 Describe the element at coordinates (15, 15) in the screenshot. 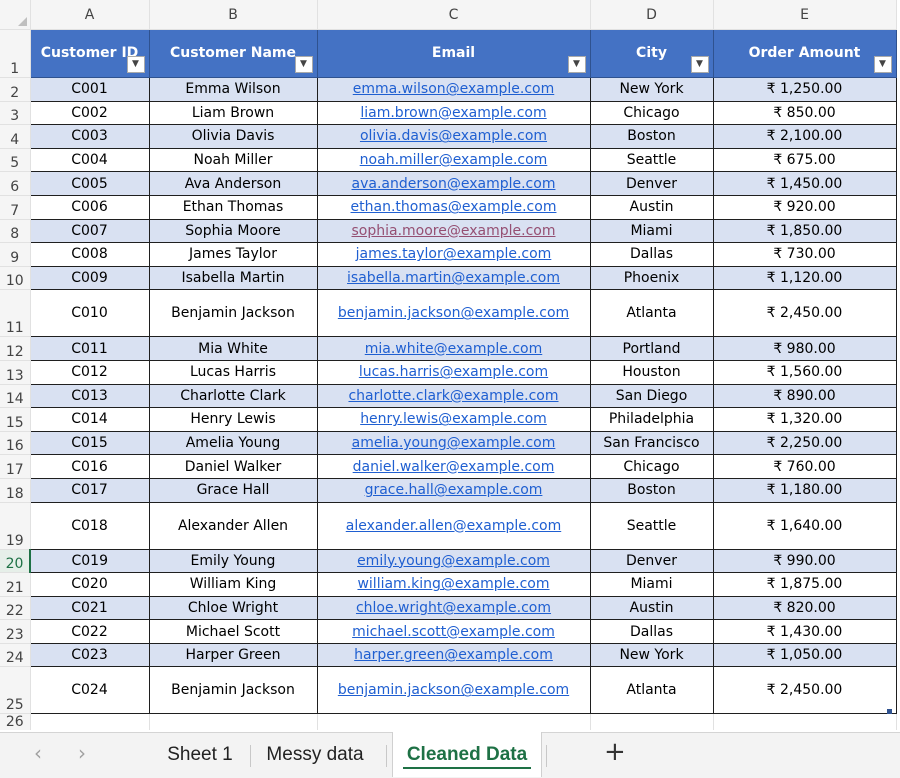

I see `select-all-corner` at that location.